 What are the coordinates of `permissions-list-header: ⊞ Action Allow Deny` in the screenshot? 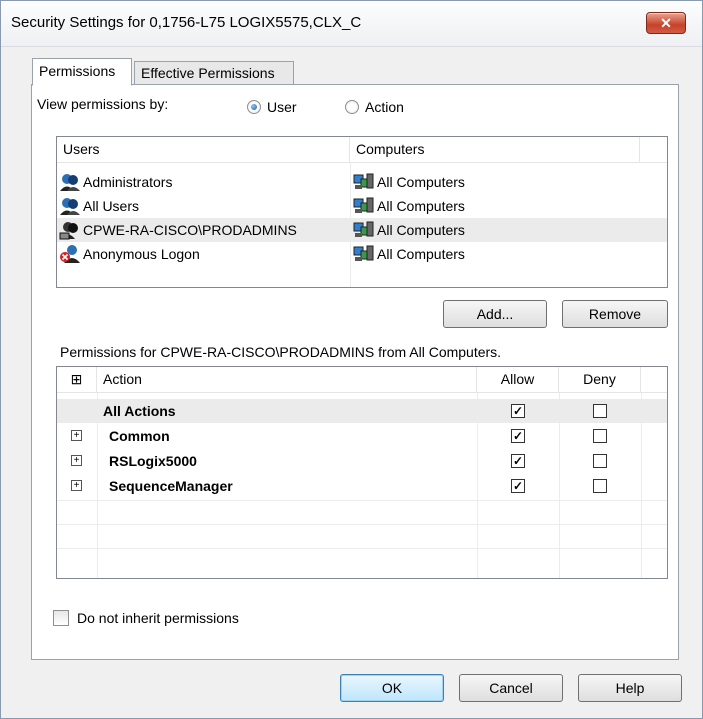 It's located at (362, 380).